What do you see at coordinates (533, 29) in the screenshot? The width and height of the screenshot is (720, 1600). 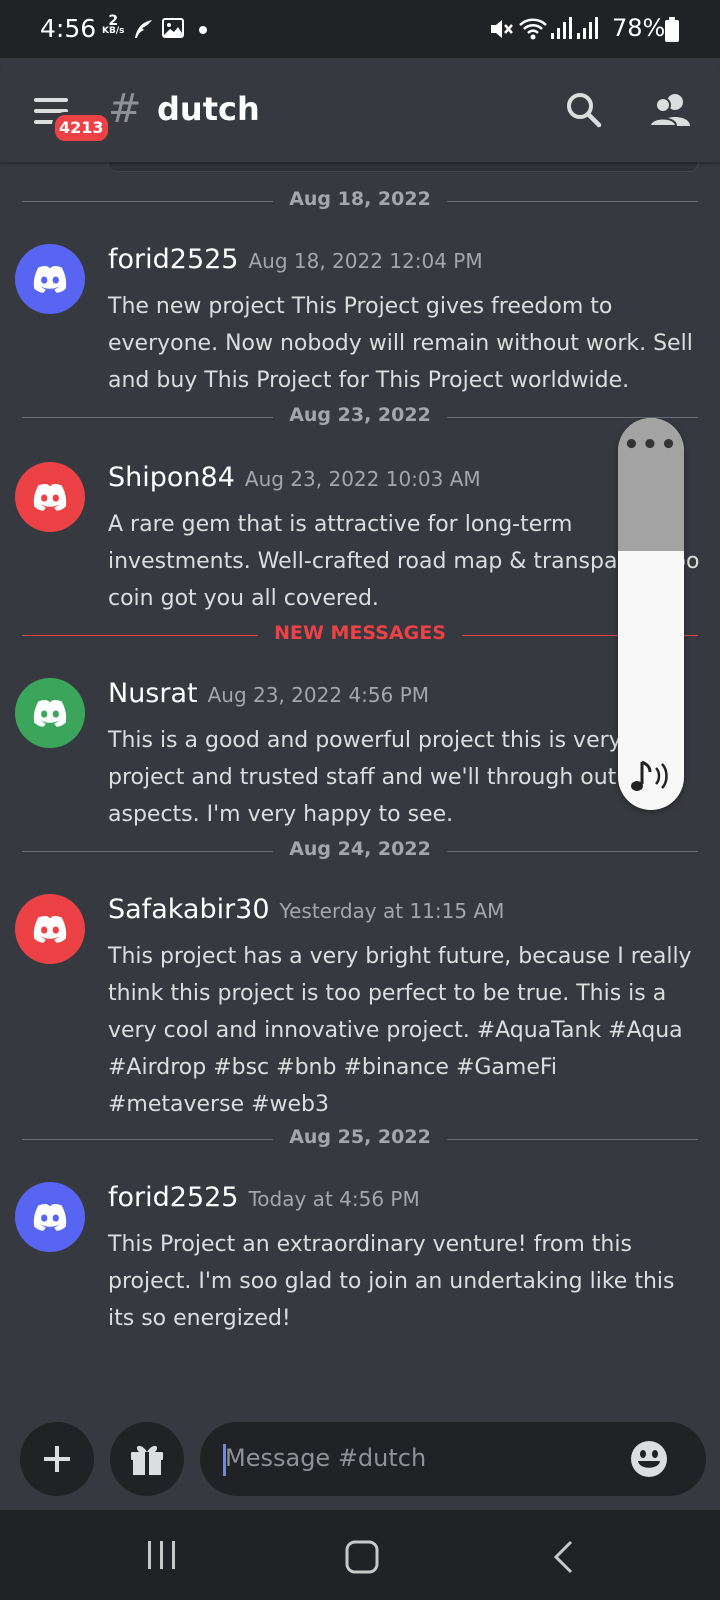 I see `wifi-icon` at bounding box center [533, 29].